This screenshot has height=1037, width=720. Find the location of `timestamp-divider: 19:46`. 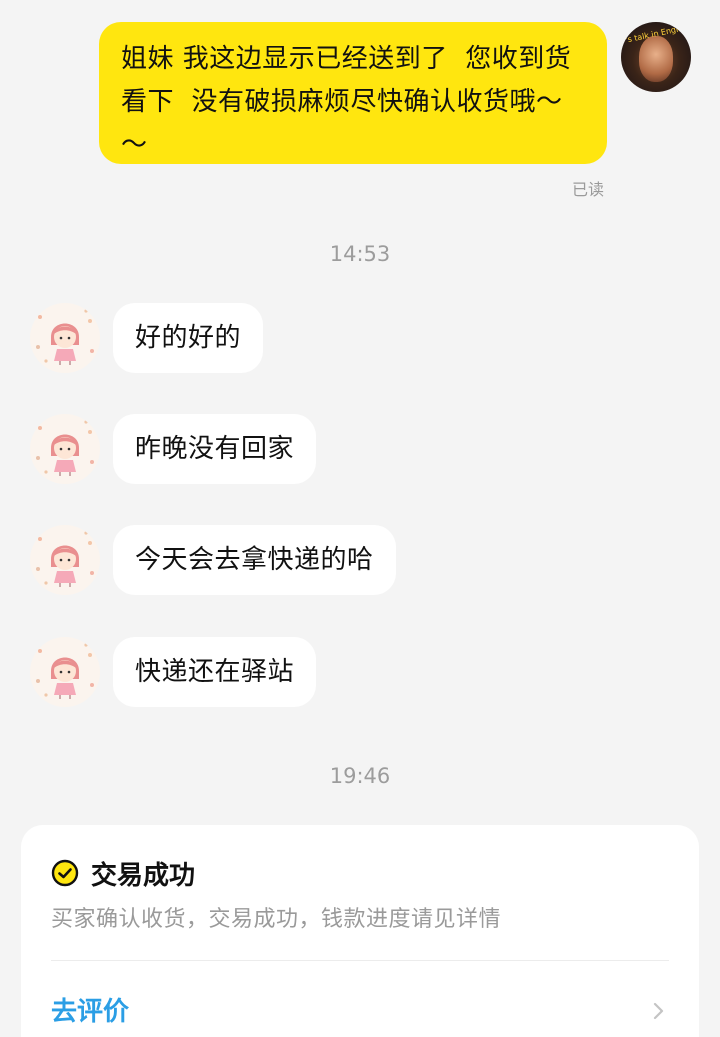

timestamp-divider: 19:46 is located at coordinates (360, 776).